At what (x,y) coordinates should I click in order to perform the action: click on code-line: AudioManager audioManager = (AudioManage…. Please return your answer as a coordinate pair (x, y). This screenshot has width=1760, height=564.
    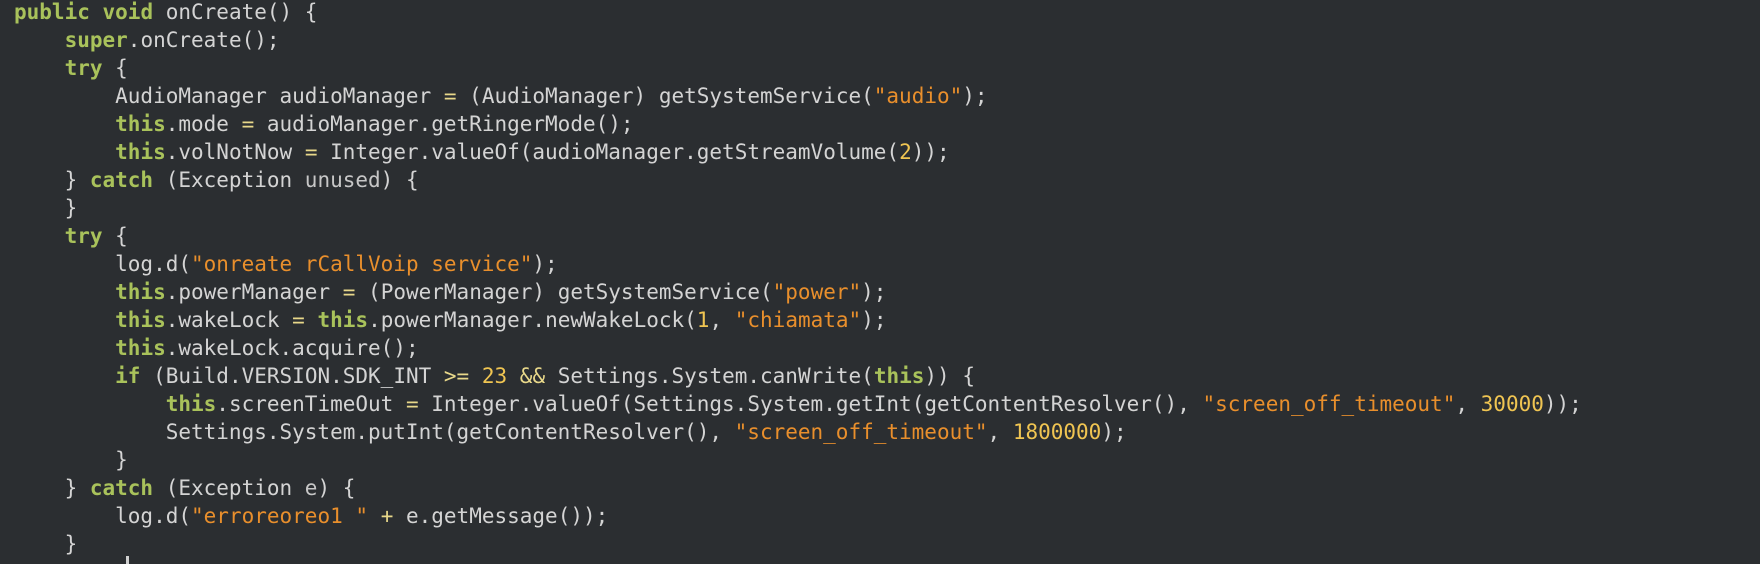
    Looking at the image, I should click on (798, 96).